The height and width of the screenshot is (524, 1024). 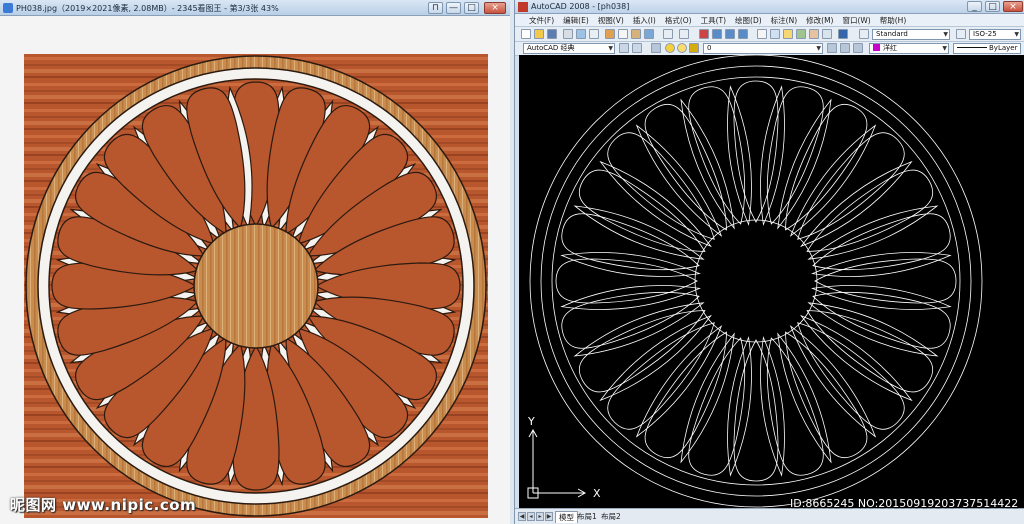 I want to click on workspace-save-icon, so click(x=637, y=48).